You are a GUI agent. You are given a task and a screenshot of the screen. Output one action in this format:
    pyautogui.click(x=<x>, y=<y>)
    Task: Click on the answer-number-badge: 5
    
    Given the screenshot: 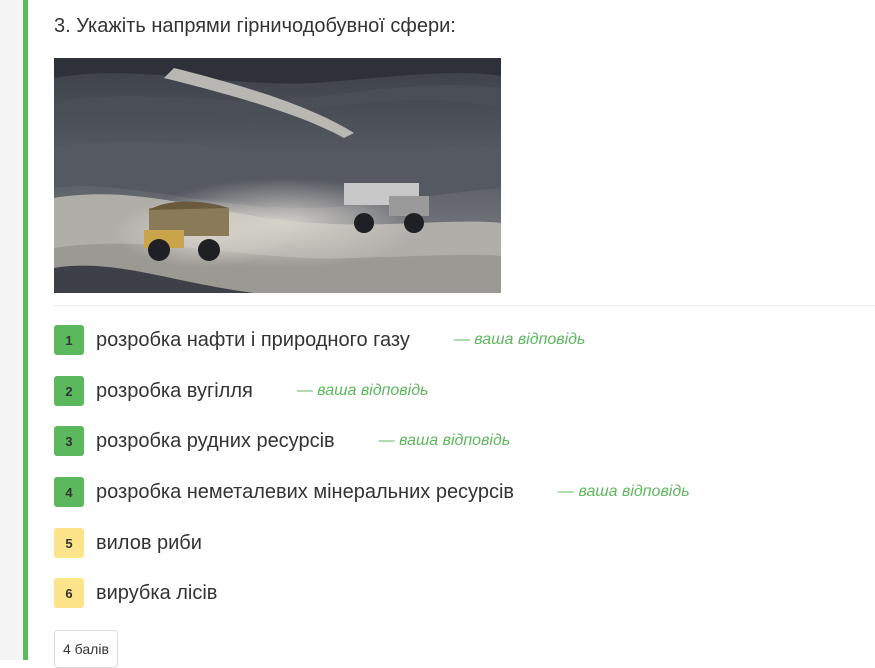 What is the action you would take?
    pyautogui.click(x=69, y=543)
    